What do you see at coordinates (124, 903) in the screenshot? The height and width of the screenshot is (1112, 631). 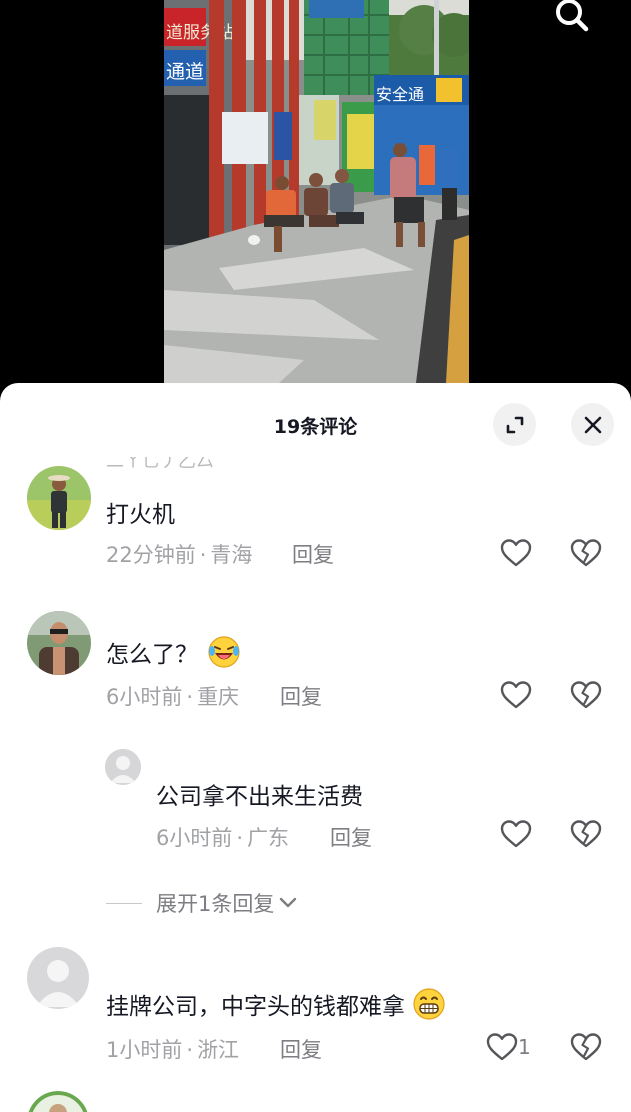 I see `expand-divider` at bounding box center [124, 903].